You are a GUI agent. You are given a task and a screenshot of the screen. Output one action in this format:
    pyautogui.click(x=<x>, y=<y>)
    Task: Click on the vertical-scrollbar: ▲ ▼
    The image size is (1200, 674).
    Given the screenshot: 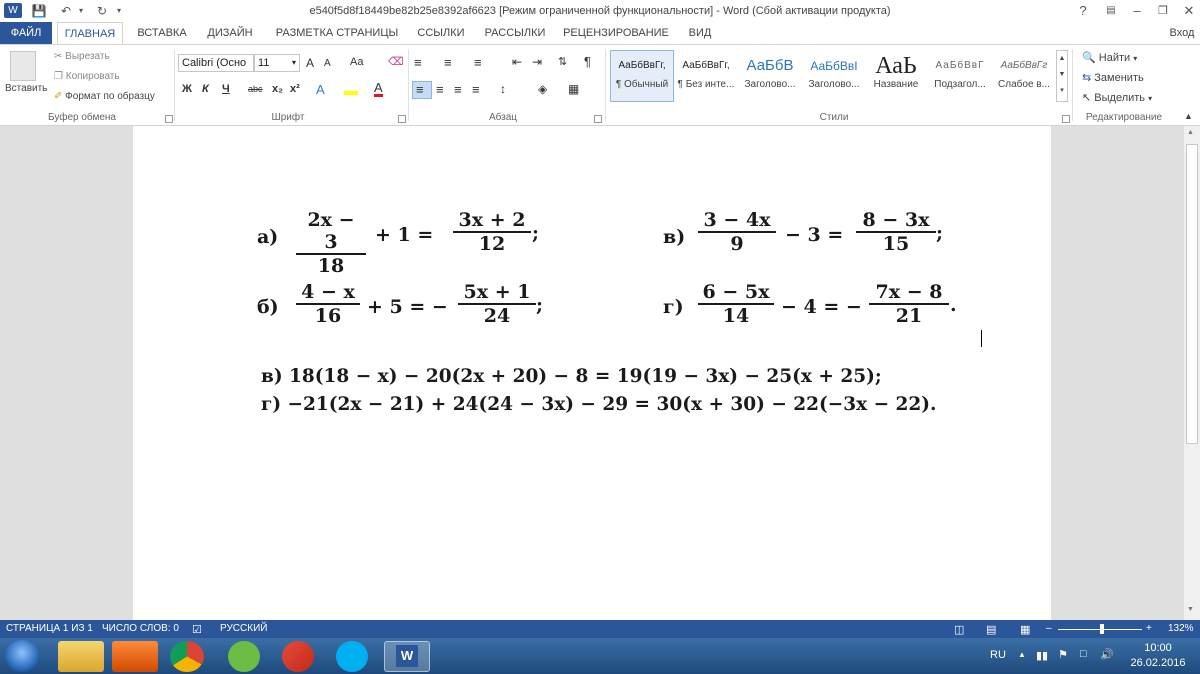 What is the action you would take?
    pyautogui.click(x=1191, y=373)
    